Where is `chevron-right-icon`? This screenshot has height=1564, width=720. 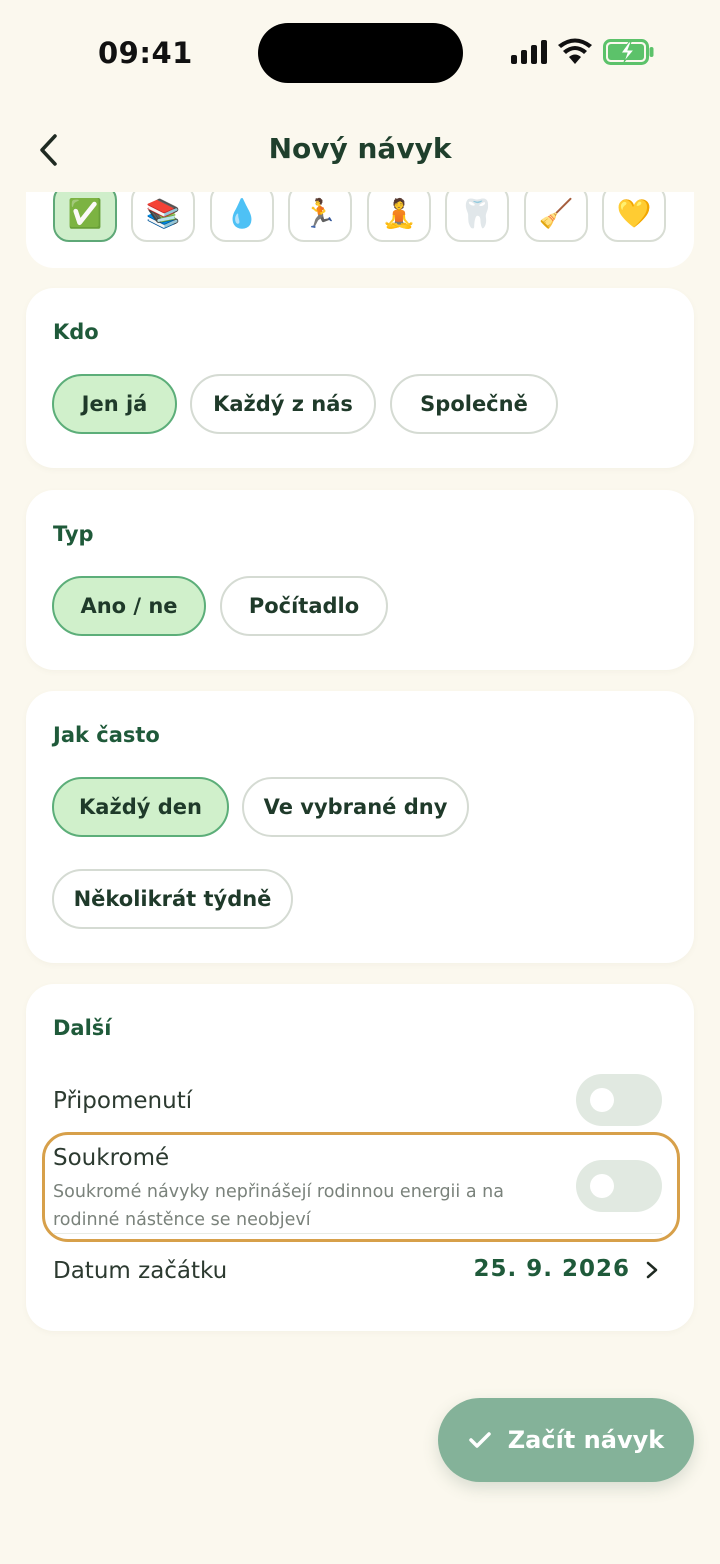 chevron-right-icon is located at coordinates (652, 1270).